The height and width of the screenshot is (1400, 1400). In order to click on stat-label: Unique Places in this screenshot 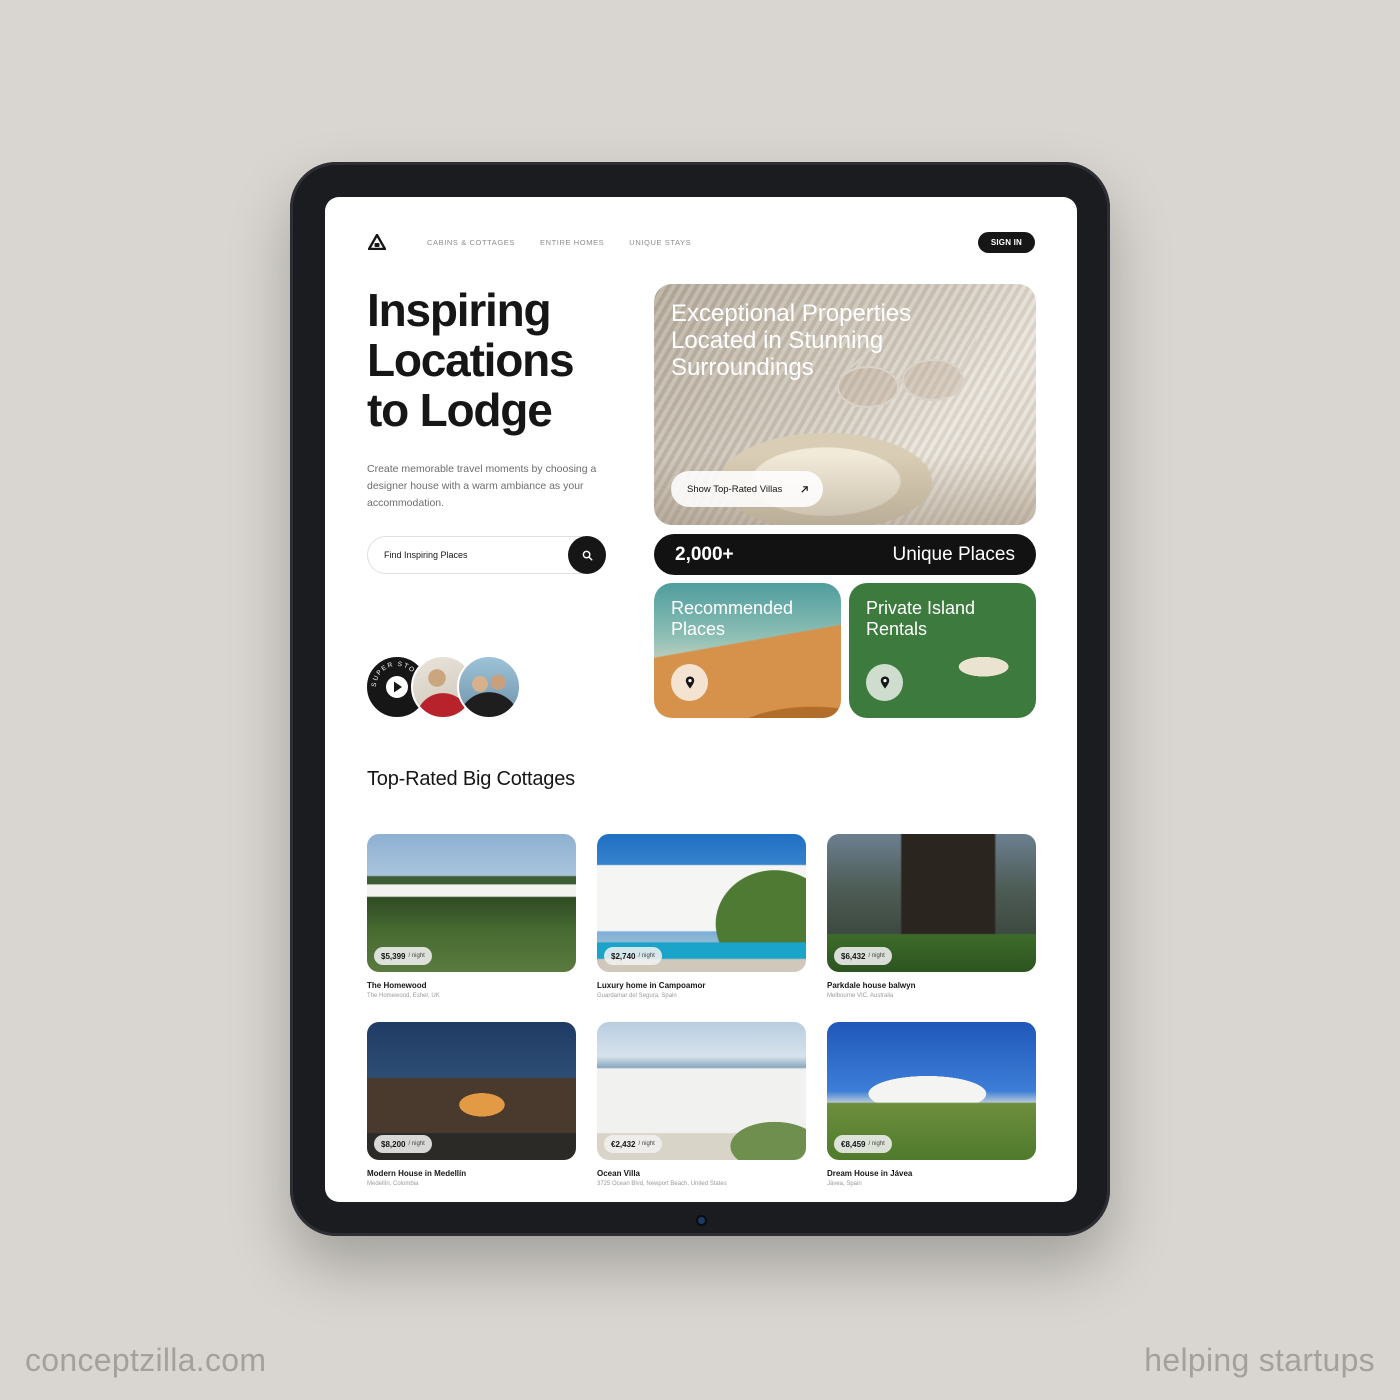, I will do `click(953, 554)`.